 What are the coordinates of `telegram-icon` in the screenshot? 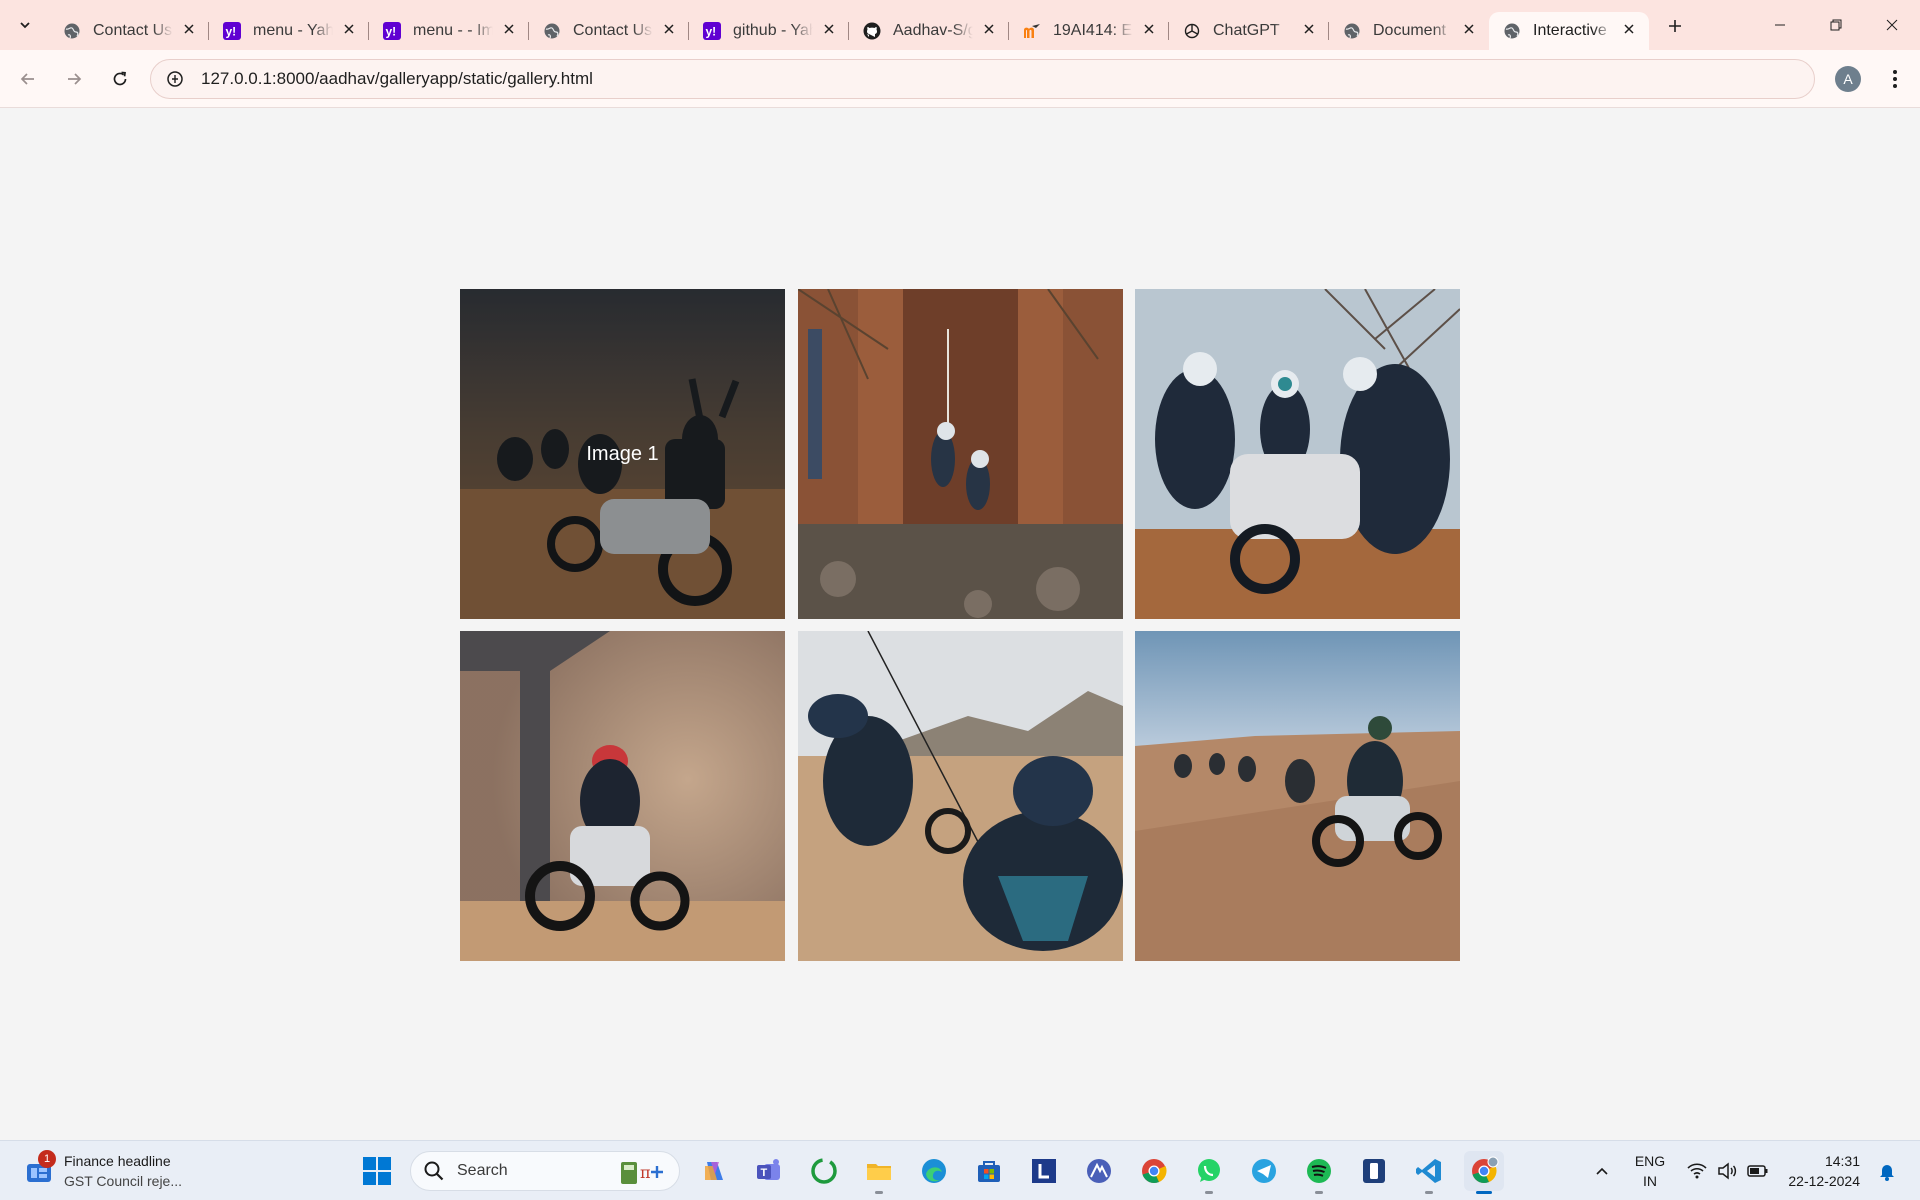 It's located at (1264, 1171).